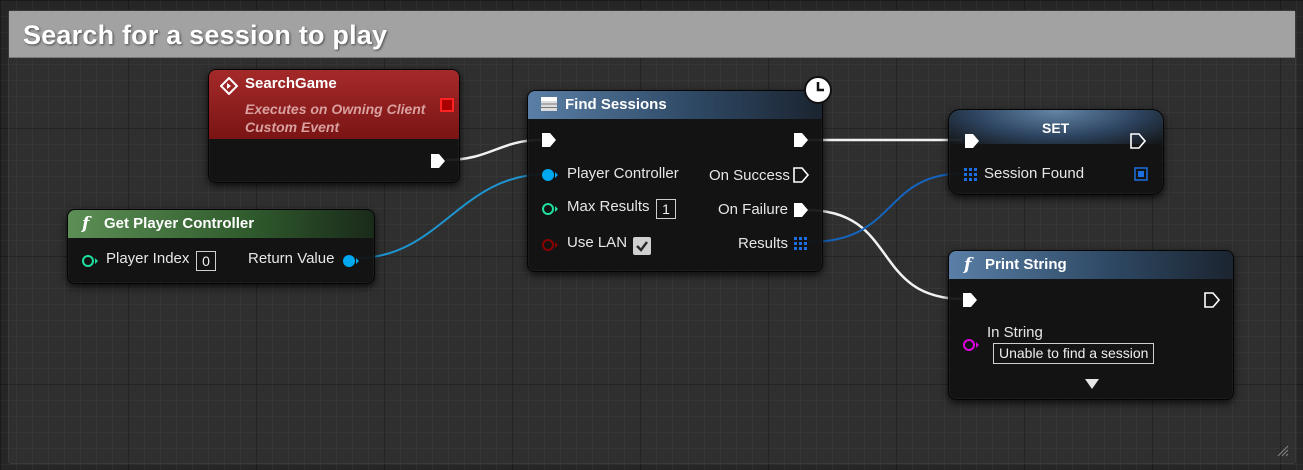 Image resolution: width=1303 pixels, height=470 pixels. What do you see at coordinates (971, 345) in the screenshot?
I see `string-input-pin` at bounding box center [971, 345].